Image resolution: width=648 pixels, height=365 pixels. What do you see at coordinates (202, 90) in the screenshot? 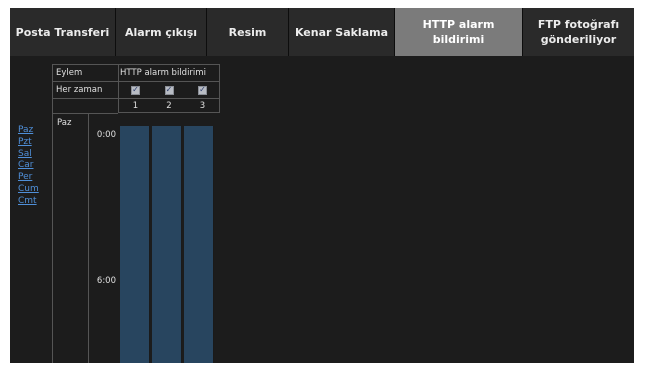
I see `always-checkbox-3: ✓` at bounding box center [202, 90].